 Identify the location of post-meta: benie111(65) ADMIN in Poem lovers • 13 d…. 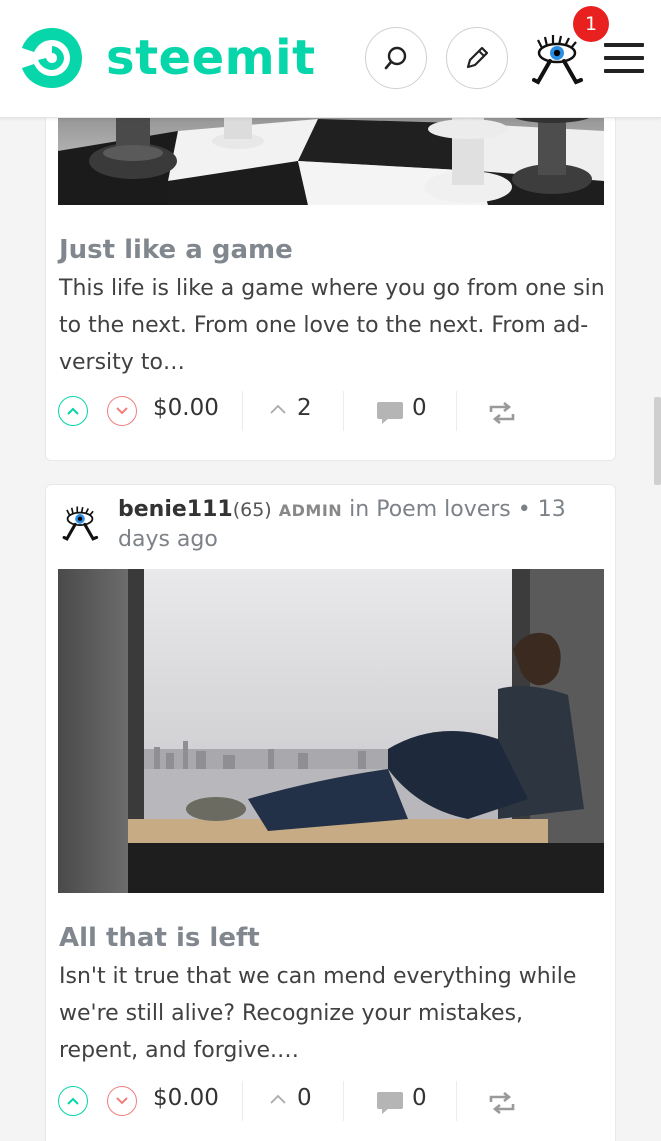
(363, 524).